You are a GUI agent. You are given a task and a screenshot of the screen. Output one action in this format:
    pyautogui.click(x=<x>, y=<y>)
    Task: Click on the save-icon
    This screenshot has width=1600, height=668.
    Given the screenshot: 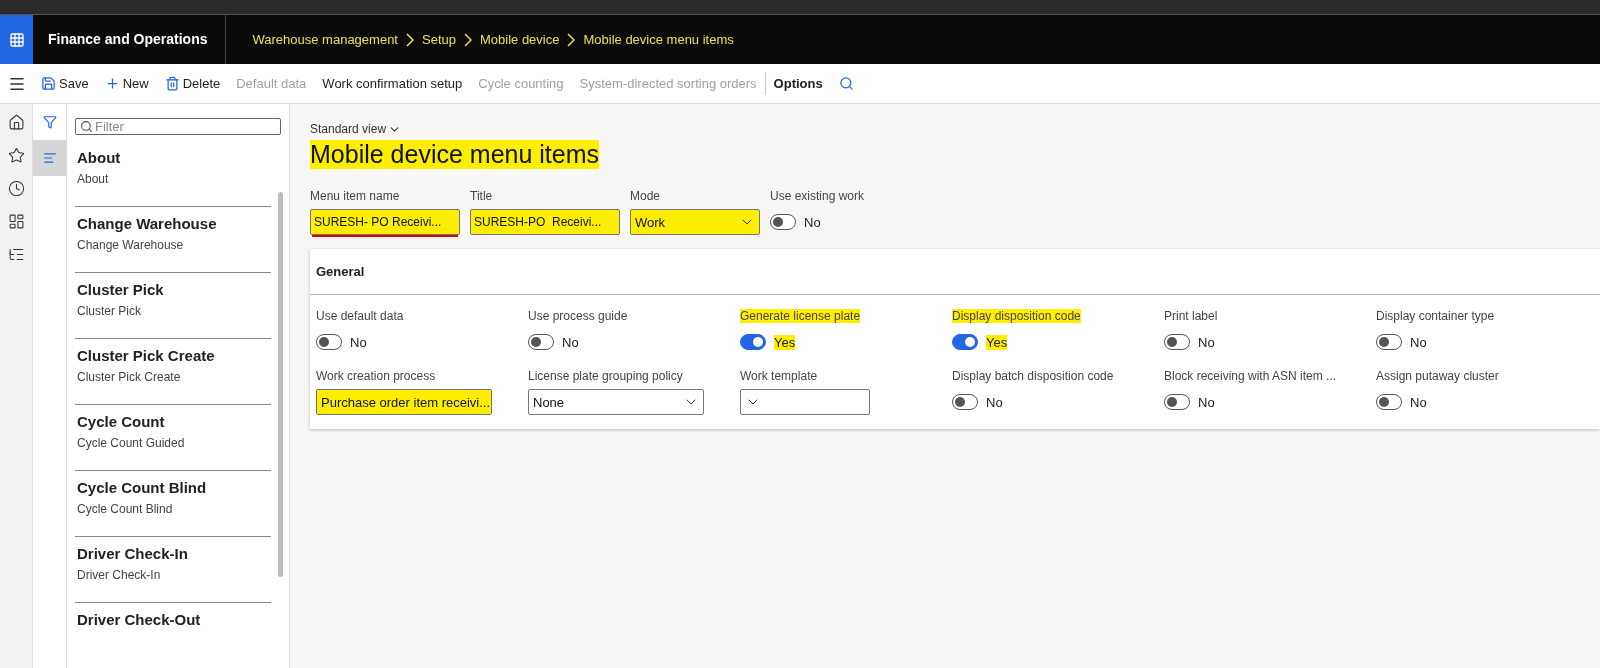 What is the action you would take?
    pyautogui.click(x=48, y=83)
    